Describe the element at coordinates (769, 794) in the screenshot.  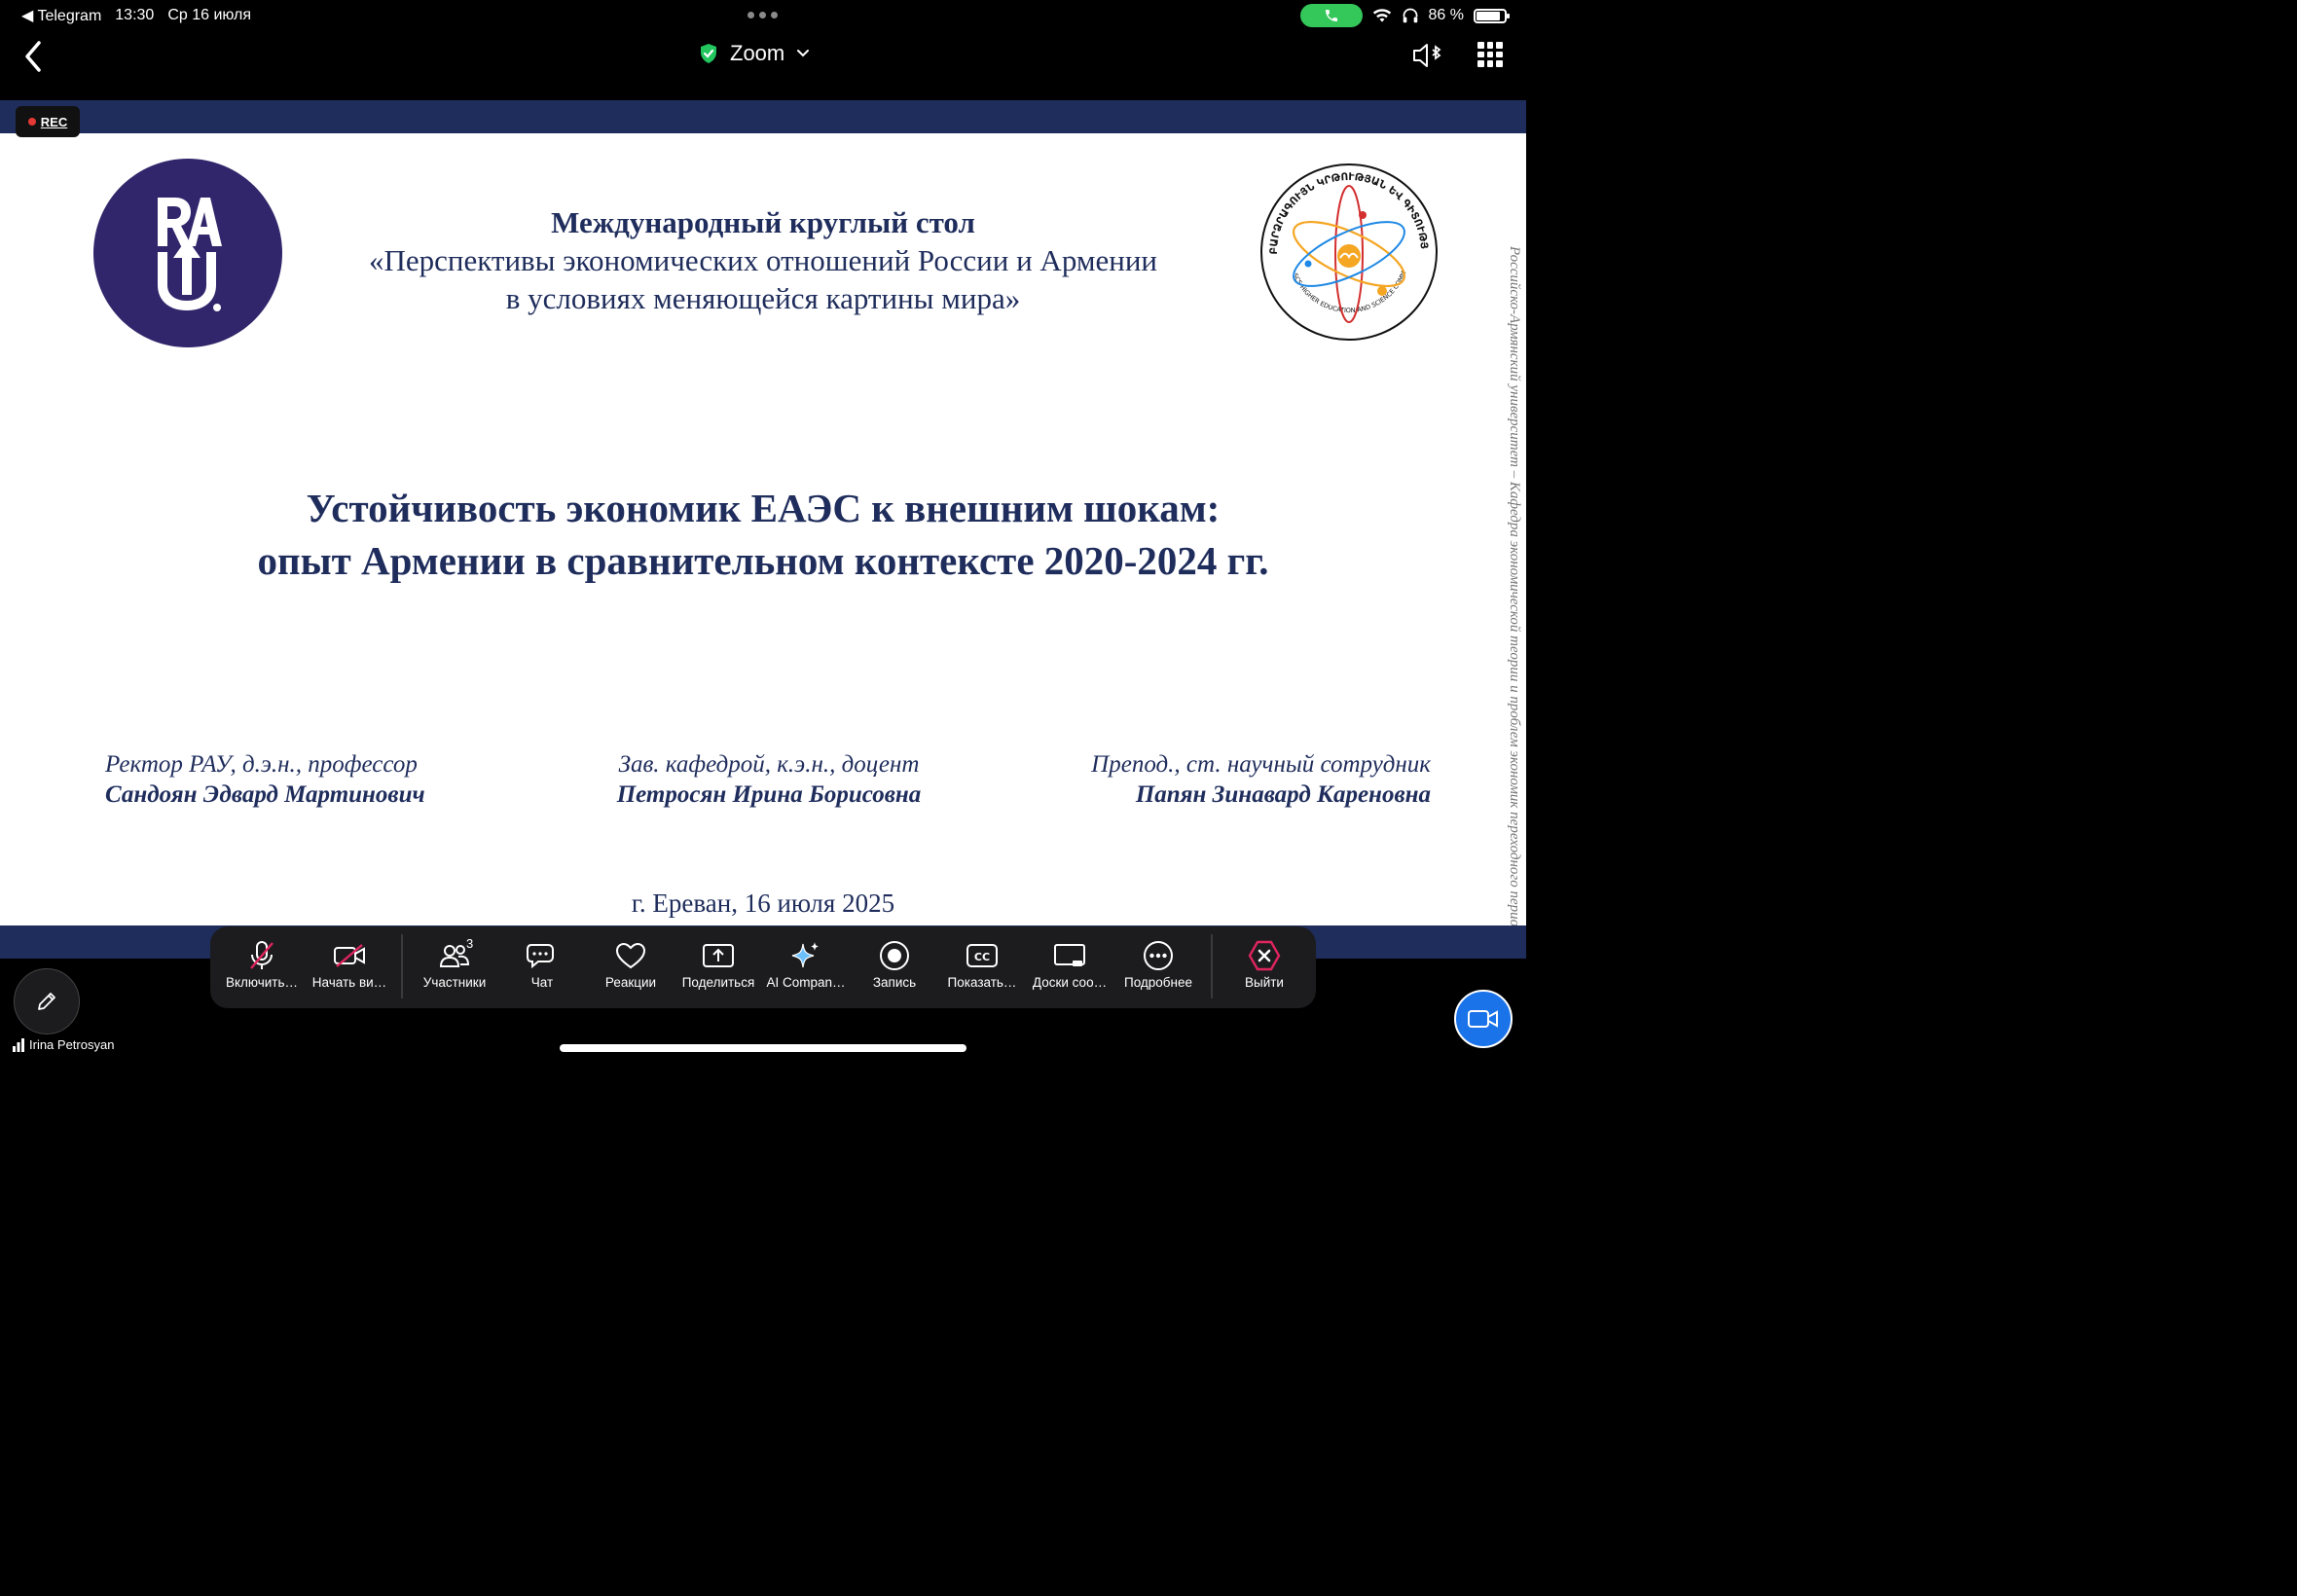
I see `author-name: Петросян Ирина Борисовна` at that location.